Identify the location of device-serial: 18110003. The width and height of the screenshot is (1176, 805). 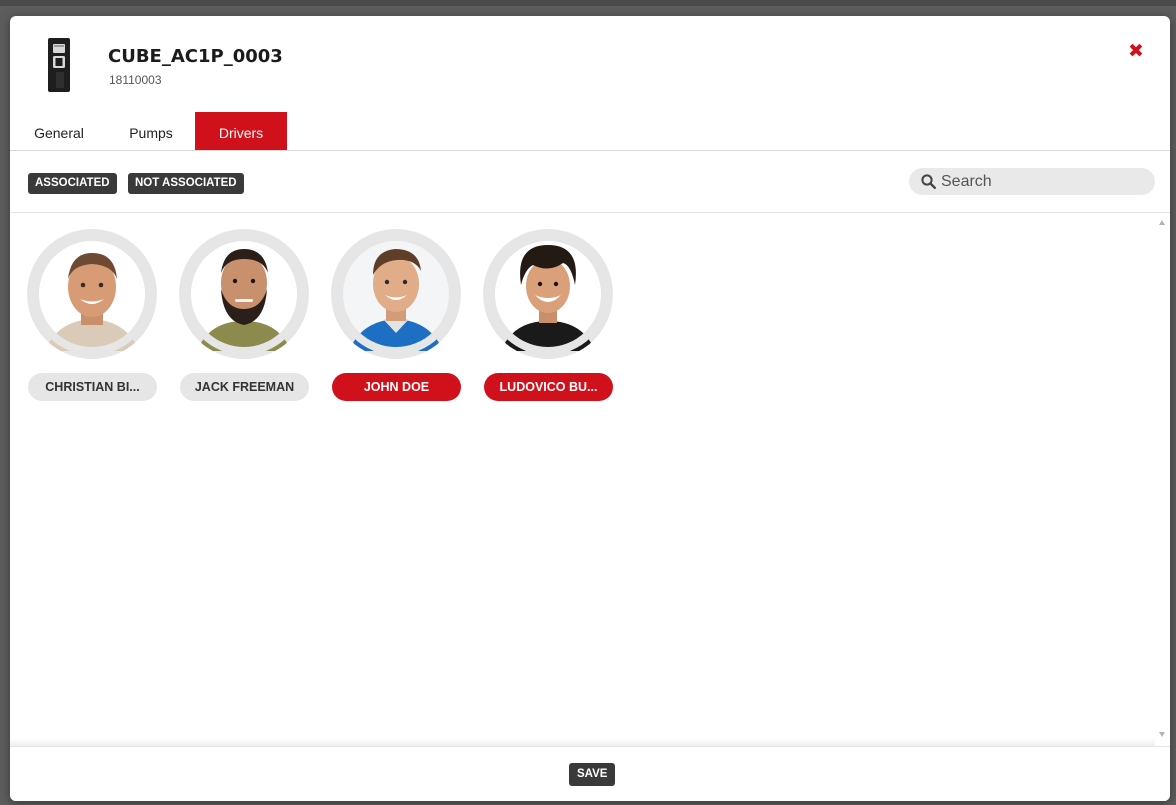
(135, 80).